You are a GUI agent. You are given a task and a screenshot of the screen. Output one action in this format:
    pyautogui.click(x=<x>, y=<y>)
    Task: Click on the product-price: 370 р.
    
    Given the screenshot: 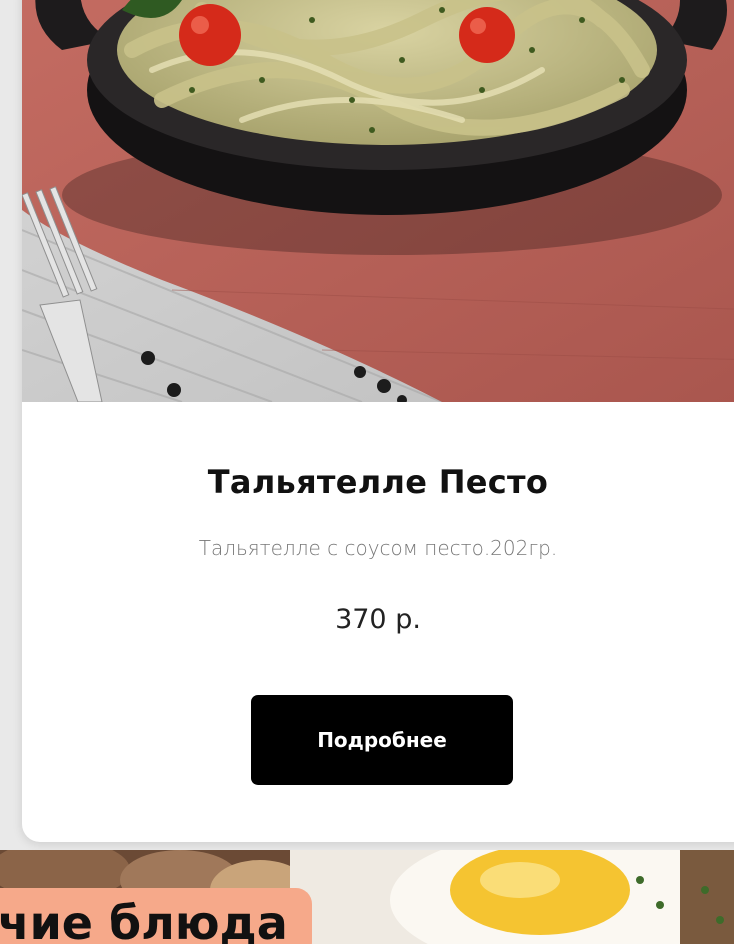 What is the action you would take?
    pyautogui.click(x=378, y=619)
    